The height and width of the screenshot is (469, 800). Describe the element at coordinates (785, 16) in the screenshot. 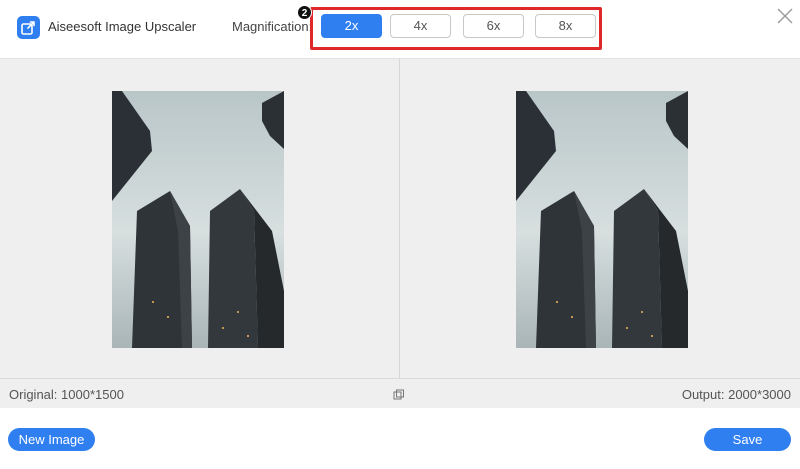

I see `close-icon` at that location.